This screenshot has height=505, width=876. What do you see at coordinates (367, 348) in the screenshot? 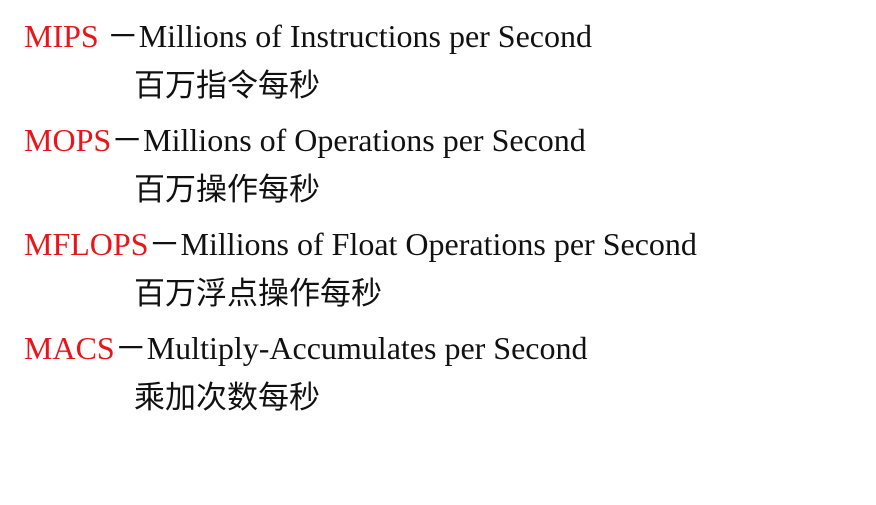
I see `english-description: Multiply-Accumulates per Second` at bounding box center [367, 348].